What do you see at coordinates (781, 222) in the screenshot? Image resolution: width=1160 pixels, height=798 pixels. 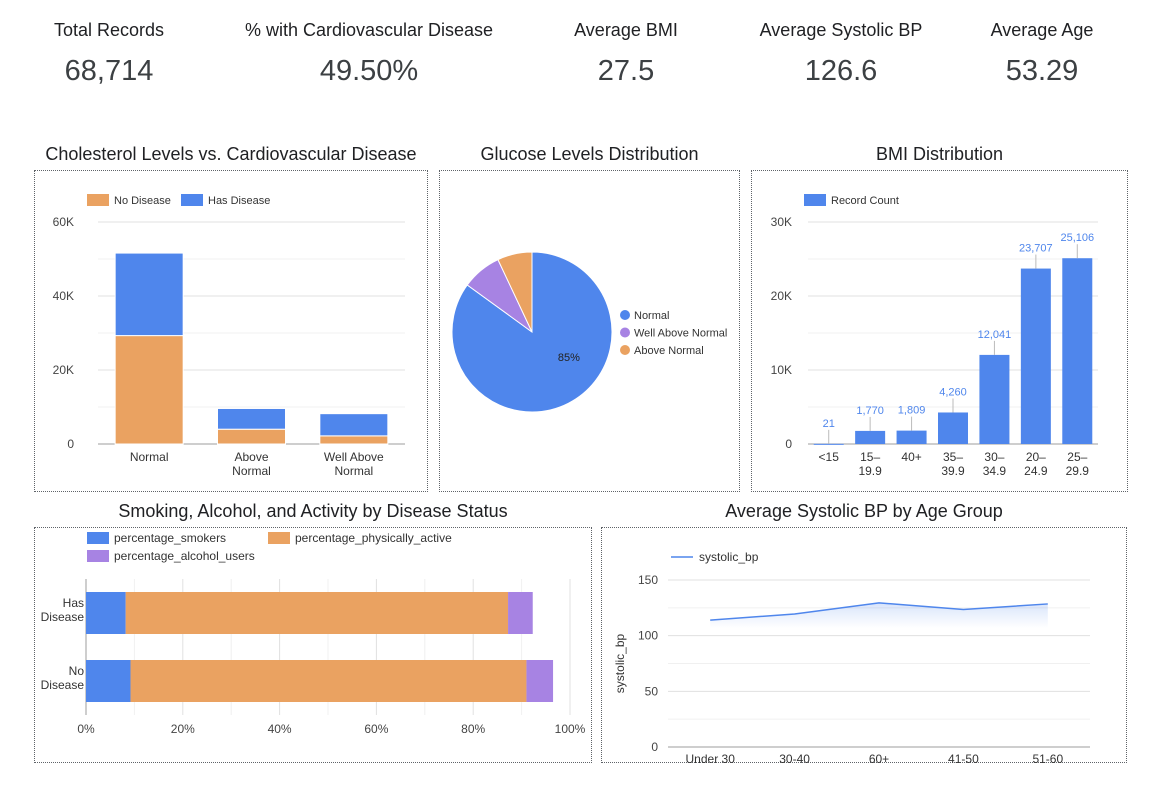 I see `y-tick-label: 30K` at bounding box center [781, 222].